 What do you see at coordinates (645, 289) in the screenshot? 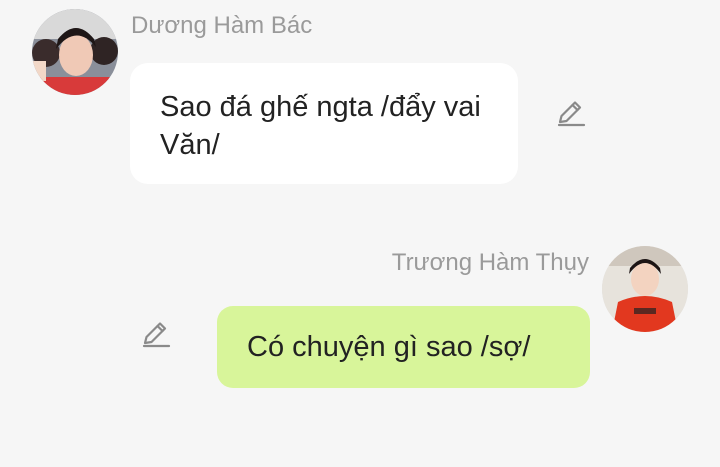
I see `avatar-truong-ham-thuy` at bounding box center [645, 289].